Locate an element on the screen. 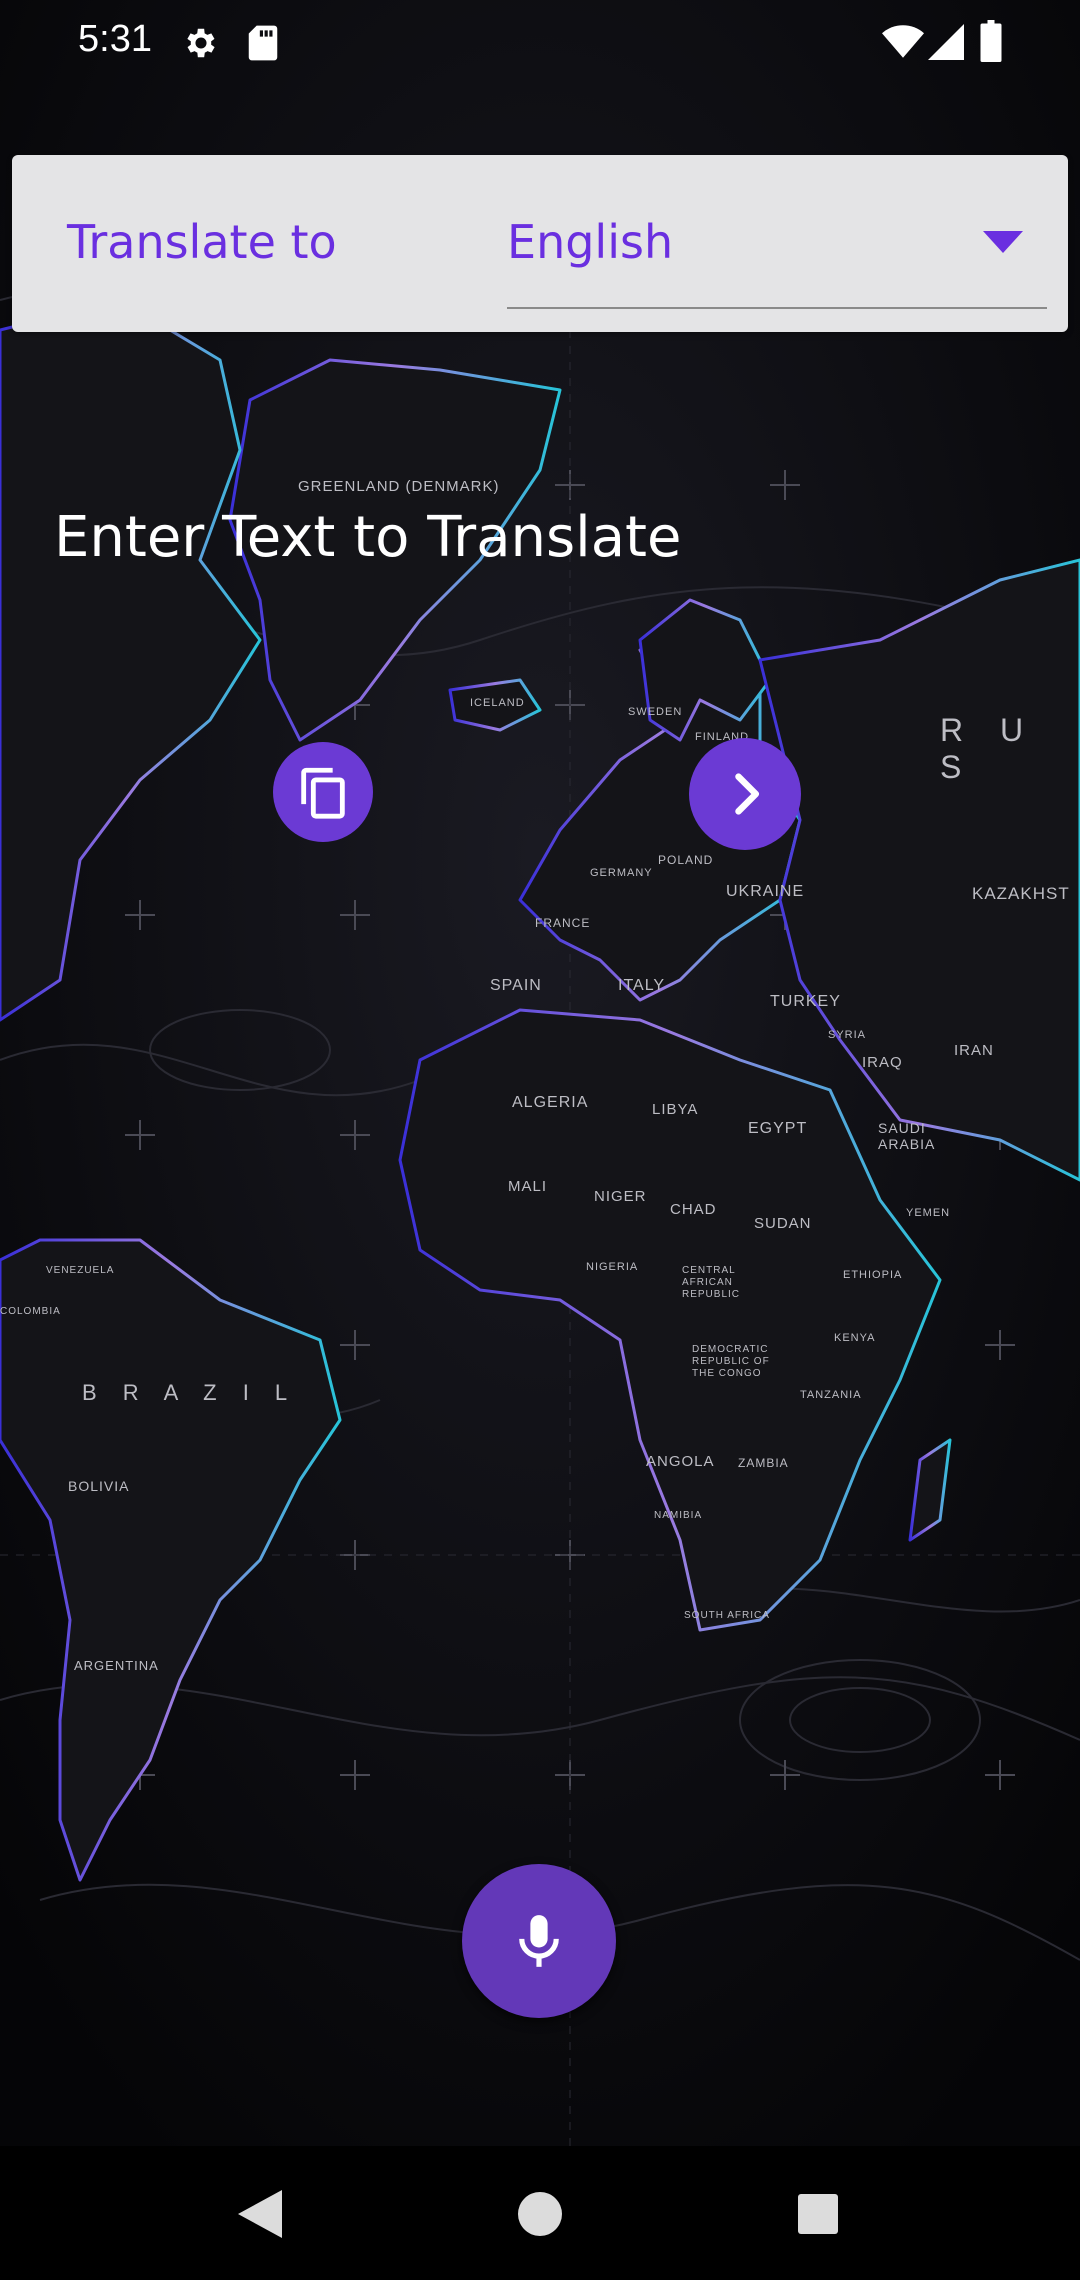 The width and height of the screenshot is (1080, 2280). map-label-germany: GERMANY is located at coordinates (621, 873).